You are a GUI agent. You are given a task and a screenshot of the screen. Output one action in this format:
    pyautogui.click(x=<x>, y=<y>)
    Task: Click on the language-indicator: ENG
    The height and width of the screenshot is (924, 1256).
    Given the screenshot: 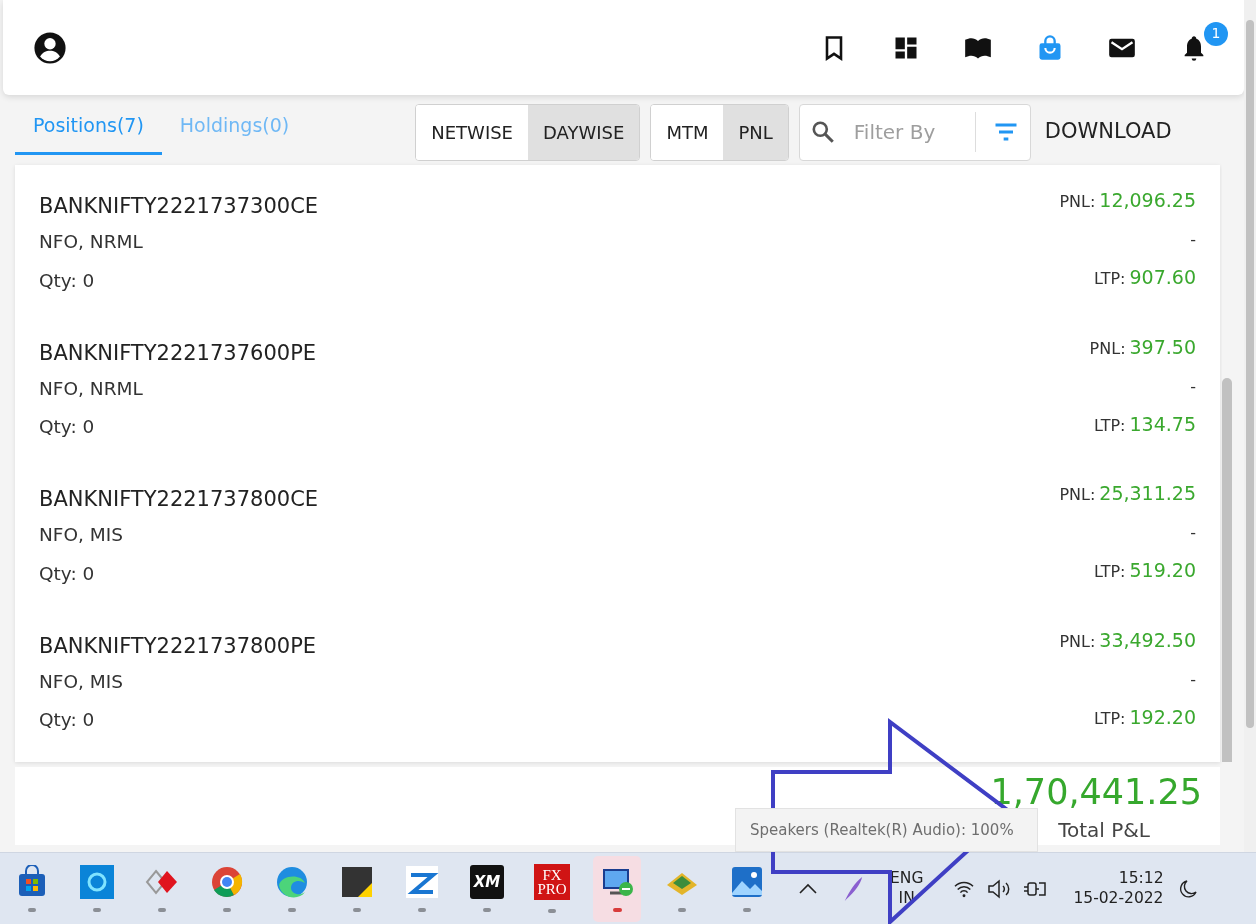 What is the action you would take?
    pyautogui.click(x=907, y=879)
    